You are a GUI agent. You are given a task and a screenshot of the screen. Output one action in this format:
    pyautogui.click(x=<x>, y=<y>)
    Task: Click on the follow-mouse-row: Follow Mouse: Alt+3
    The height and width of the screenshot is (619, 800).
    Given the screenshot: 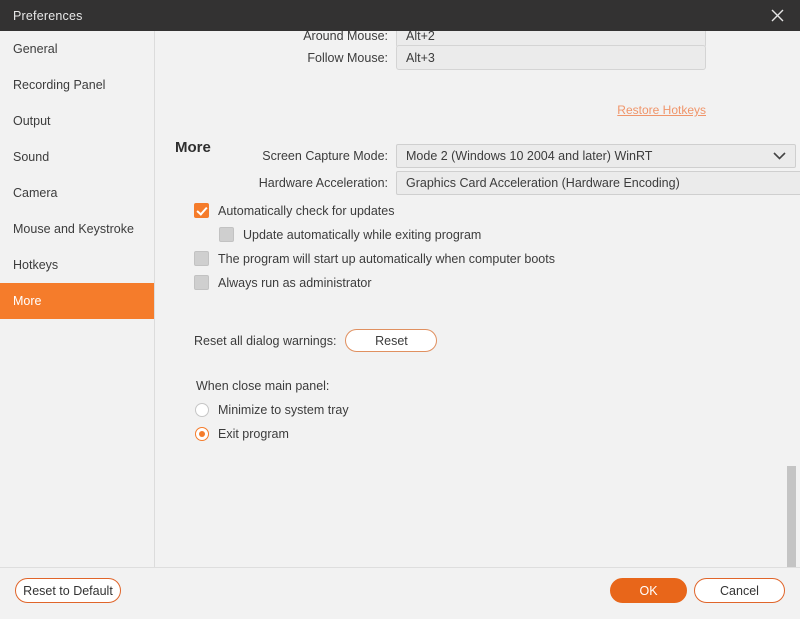 What is the action you would take?
    pyautogui.click(x=468, y=57)
    